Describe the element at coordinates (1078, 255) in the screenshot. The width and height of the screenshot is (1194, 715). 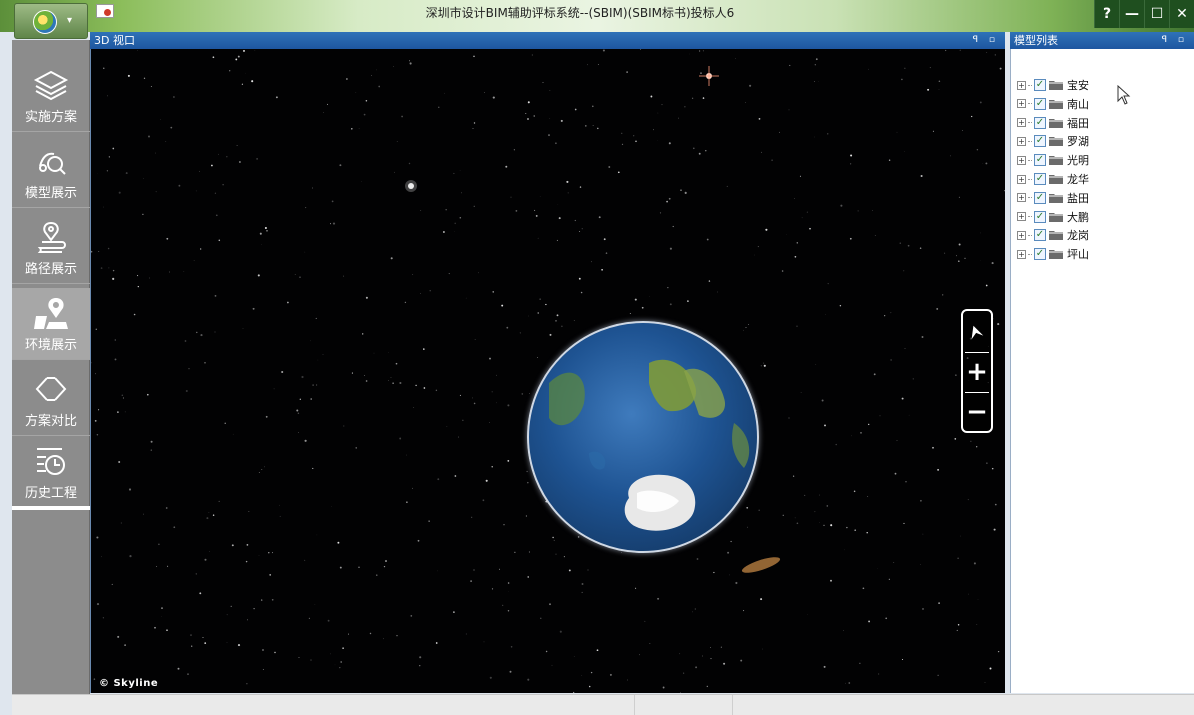
I see `model-tree-label: 坪山` at that location.